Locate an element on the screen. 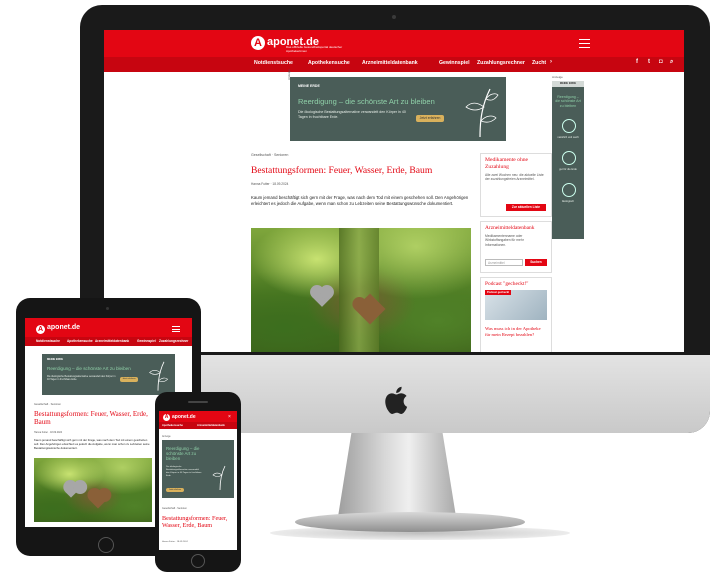 The height and width of the screenshot is (576, 710). facebook-icon: f is located at coordinates (637, 62).